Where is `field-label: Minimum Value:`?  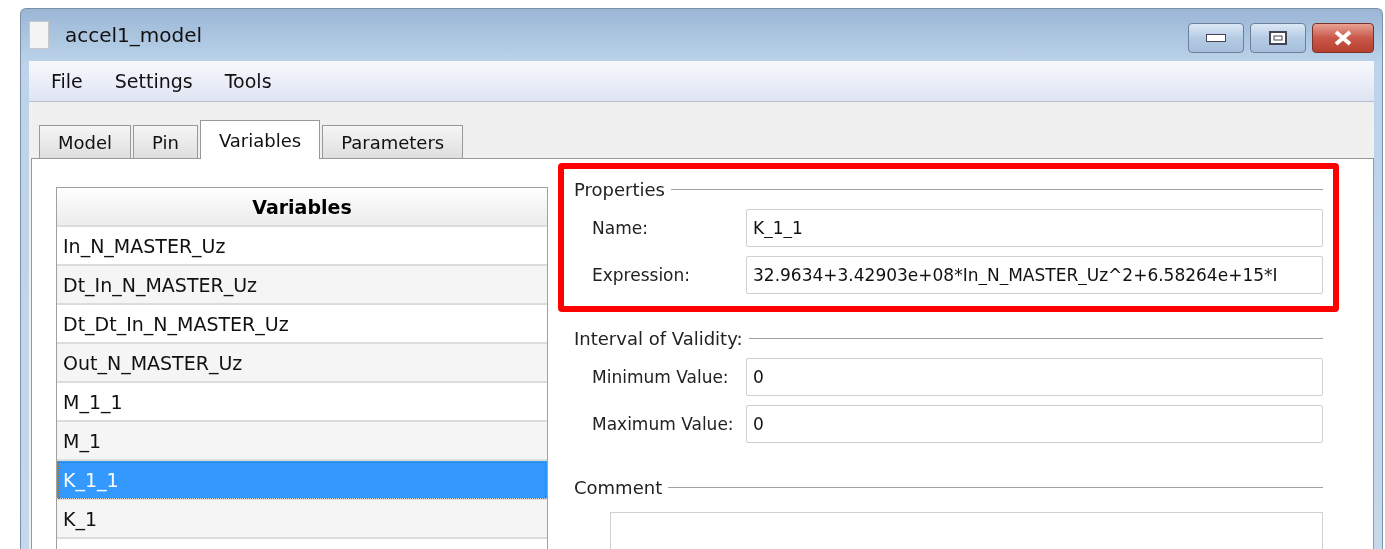 field-label: Minimum Value: is located at coordinates (661, 377).